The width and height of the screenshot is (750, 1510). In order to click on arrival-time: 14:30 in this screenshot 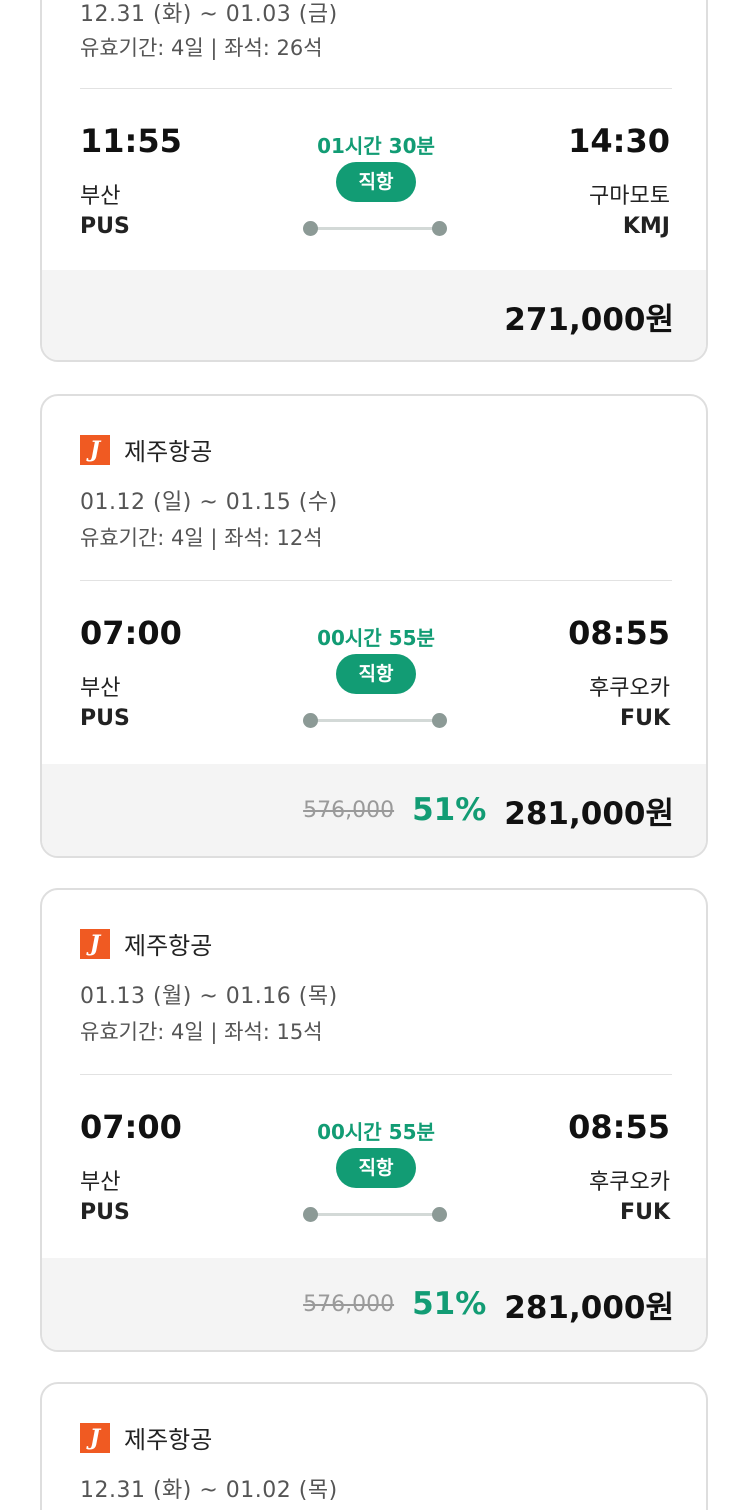, I will do `click(619, 141)`.